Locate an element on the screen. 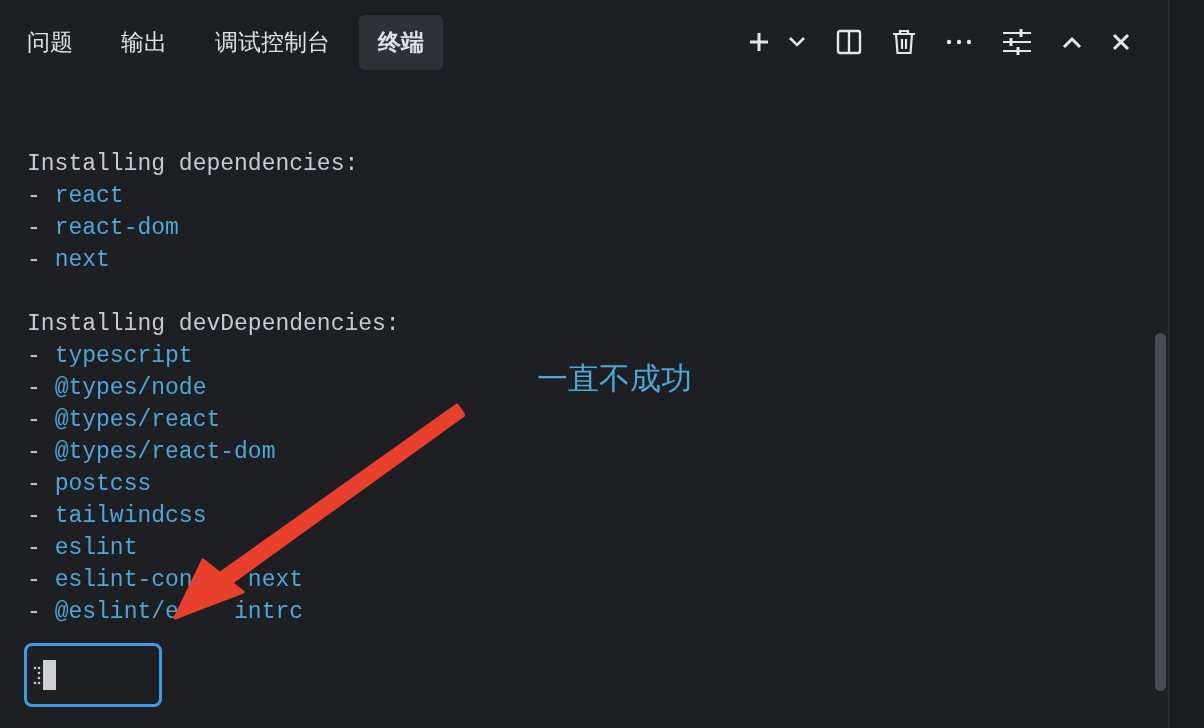  tab: 问题 is located at coordinates (50, 42).